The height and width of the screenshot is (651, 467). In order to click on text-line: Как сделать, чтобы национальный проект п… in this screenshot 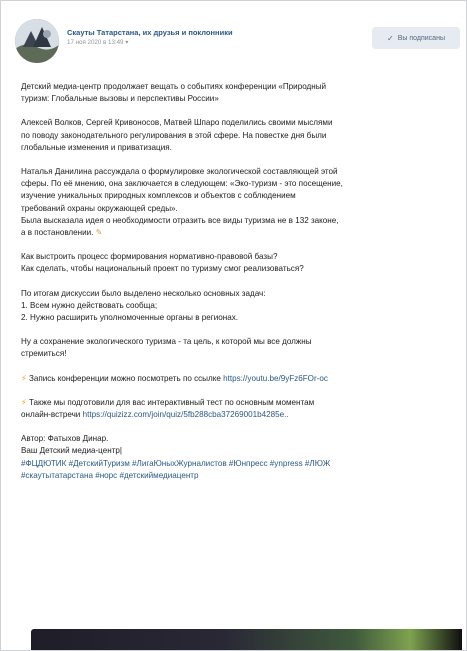, I will do `click(162, 269)`.